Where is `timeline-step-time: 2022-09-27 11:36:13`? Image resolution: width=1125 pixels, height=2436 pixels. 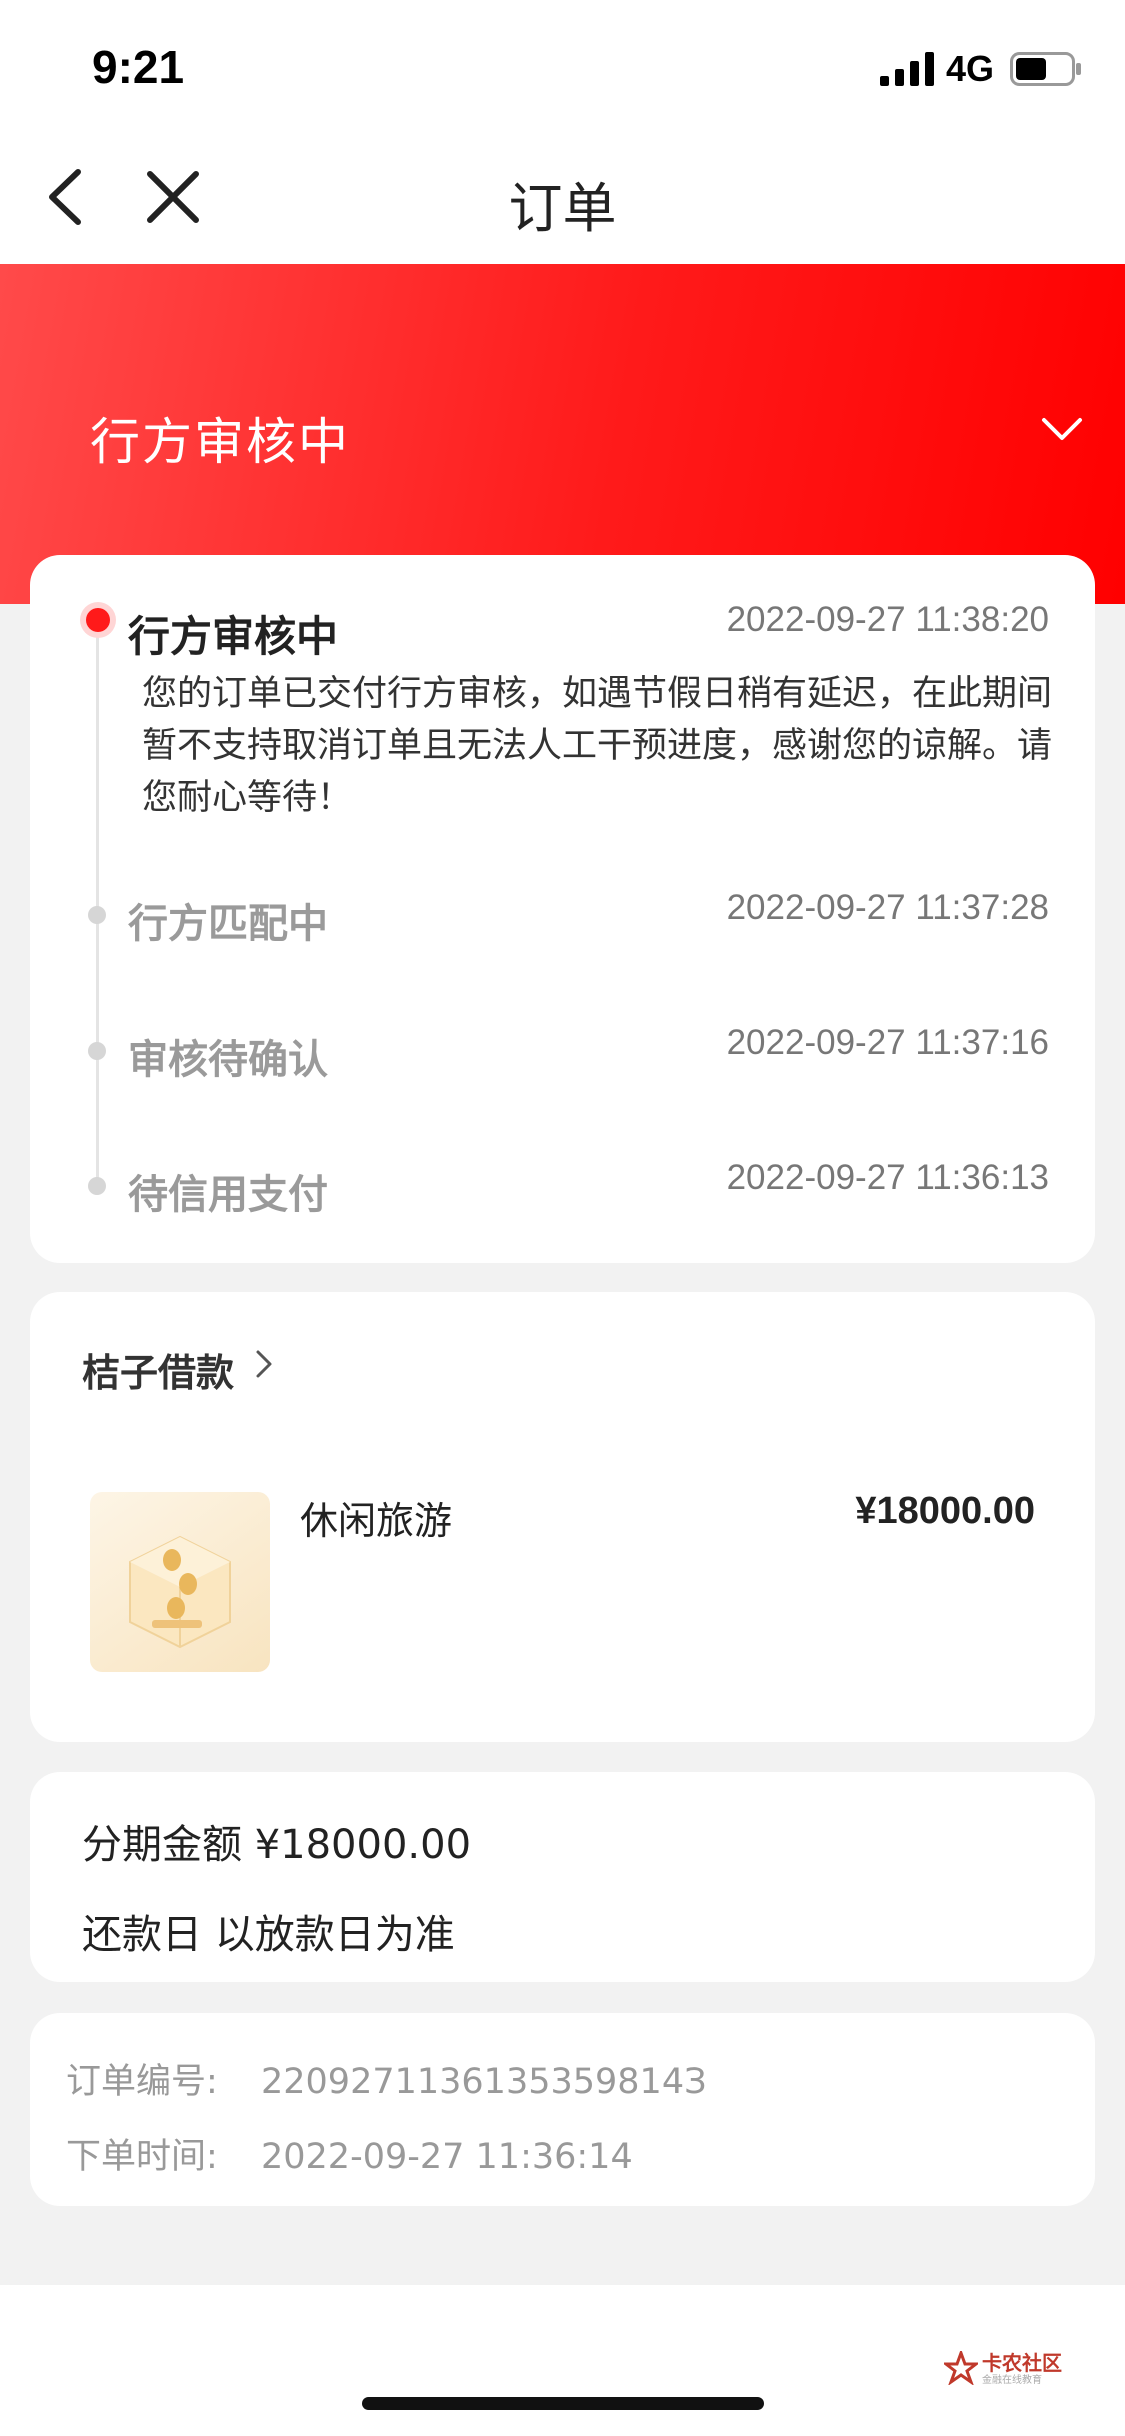
timeline-step-time: 2022-09-27 11:36:13 is located at coordinates (887, 1177).